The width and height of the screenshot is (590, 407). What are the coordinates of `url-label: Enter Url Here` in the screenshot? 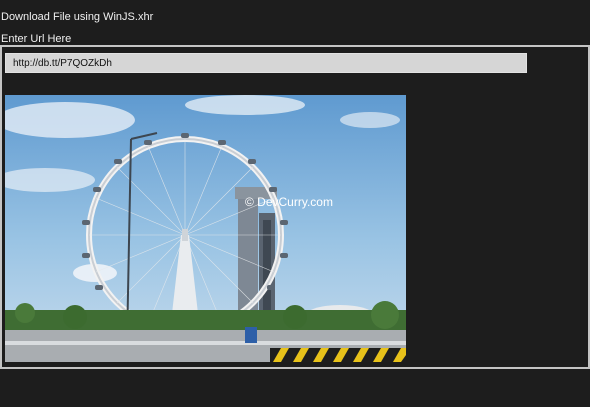 It's located at (36, 39).